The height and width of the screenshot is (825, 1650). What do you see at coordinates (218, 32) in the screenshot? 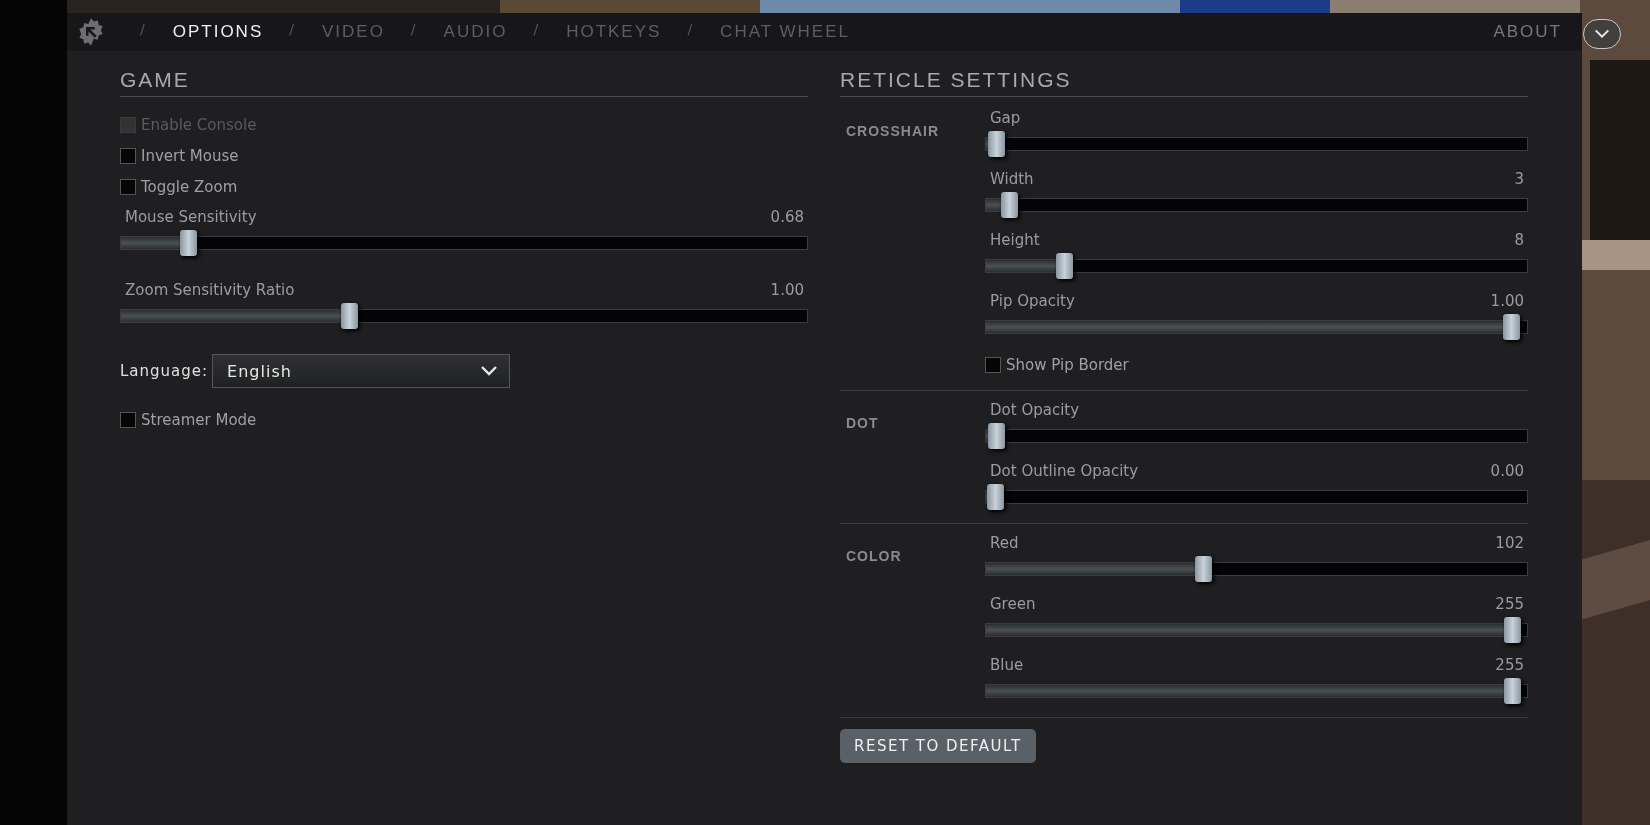
I see `tab: OPTIONS` at bounding box center [218, 32].